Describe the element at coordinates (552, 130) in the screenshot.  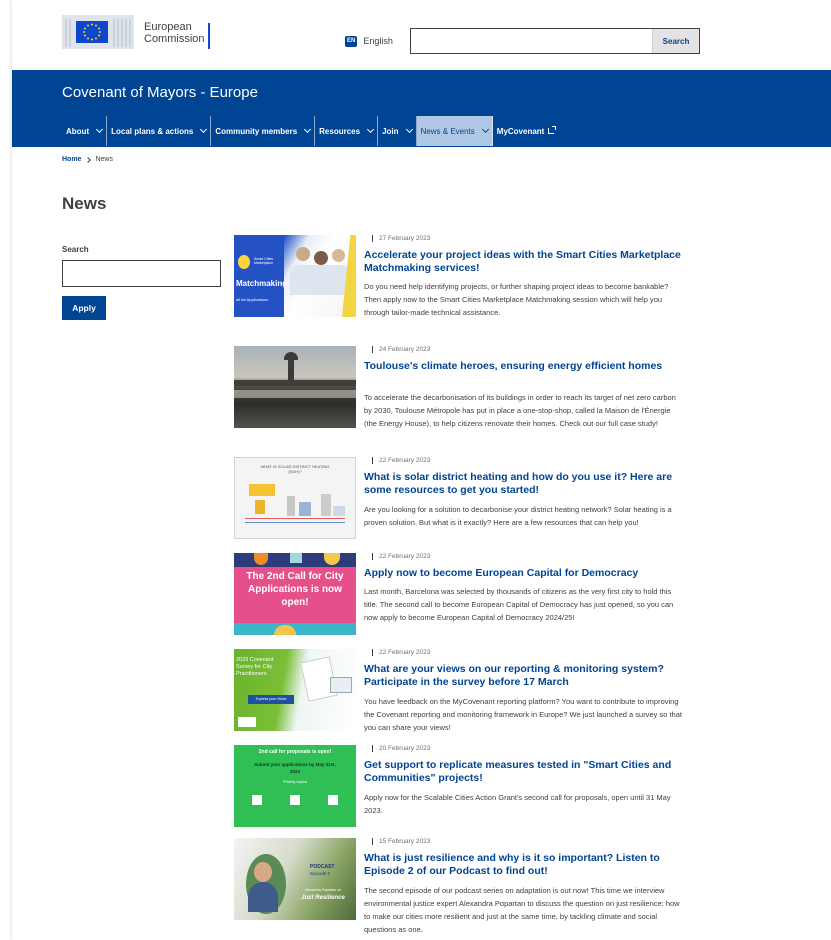
I see `external-link-icon` at that location.